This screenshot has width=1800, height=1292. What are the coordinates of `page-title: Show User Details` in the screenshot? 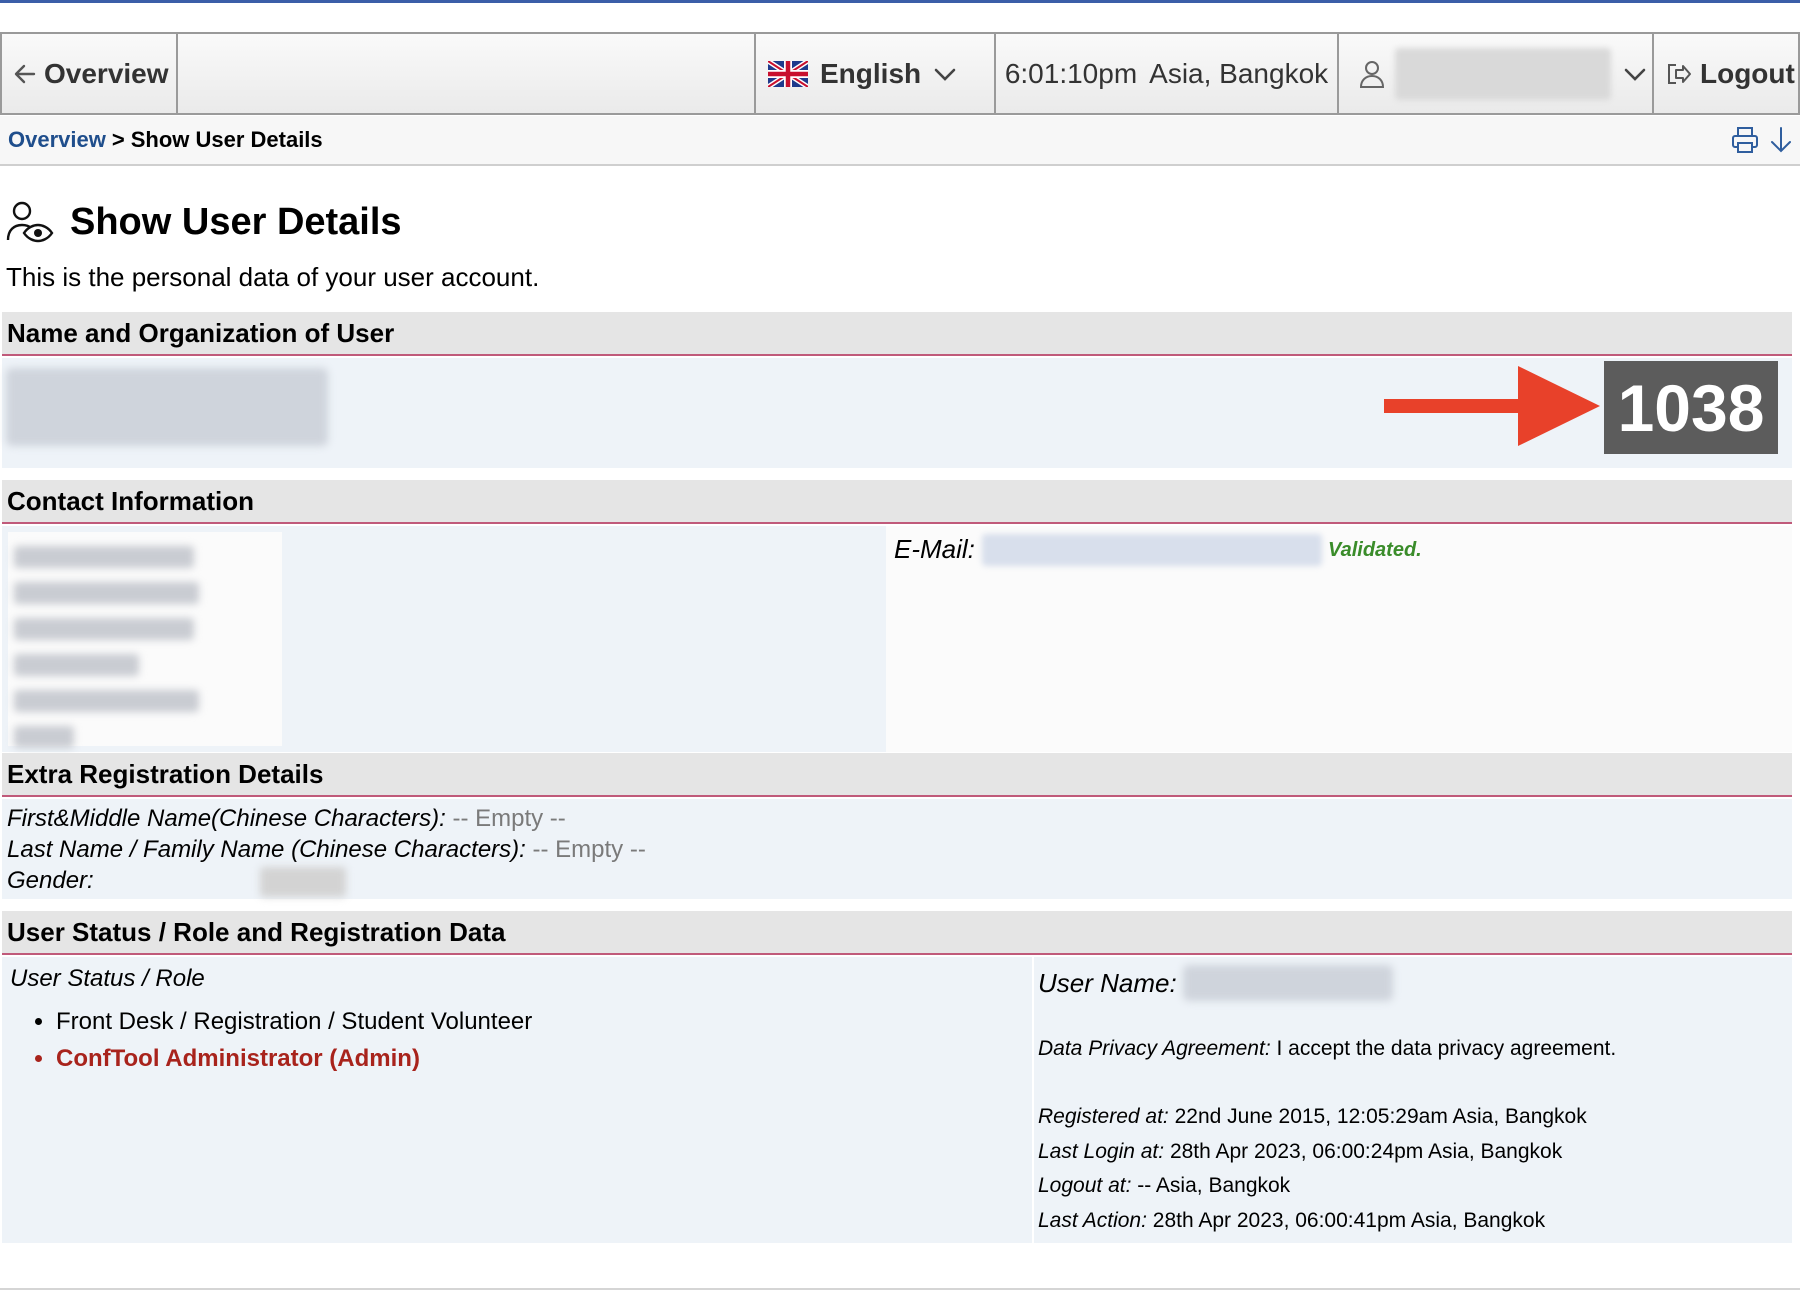 It's located at (204, 222).